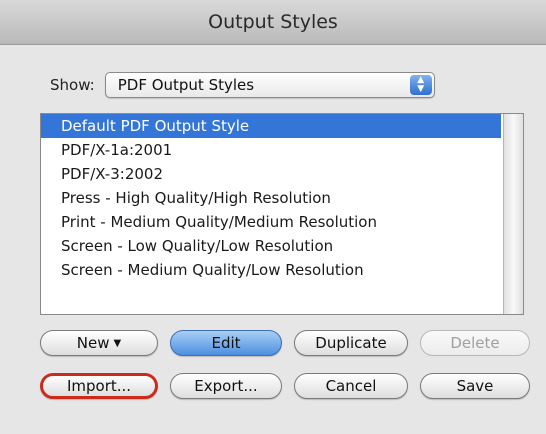 The width and height of the screenshot is (546, 434). I want to click on cancel-button: Cancel, so click(351, 386).